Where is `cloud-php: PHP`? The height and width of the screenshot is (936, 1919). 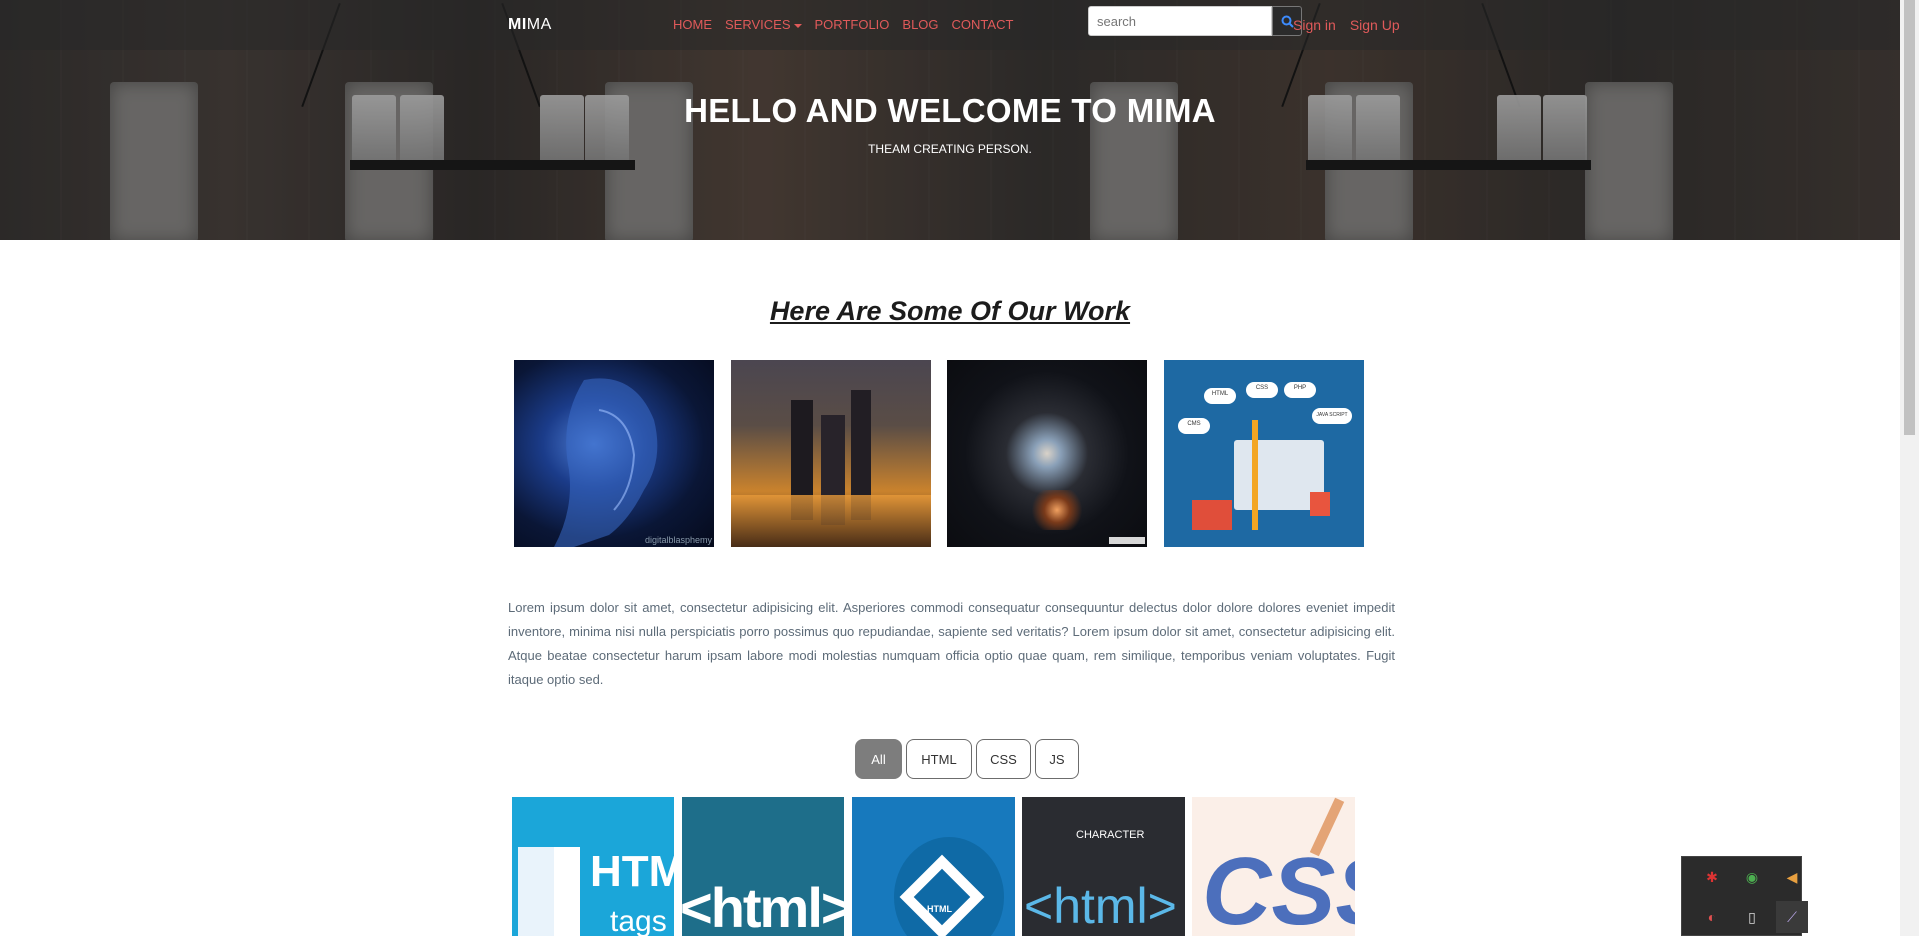 cloud-php: PHP is located at coordinates (1300, 390).